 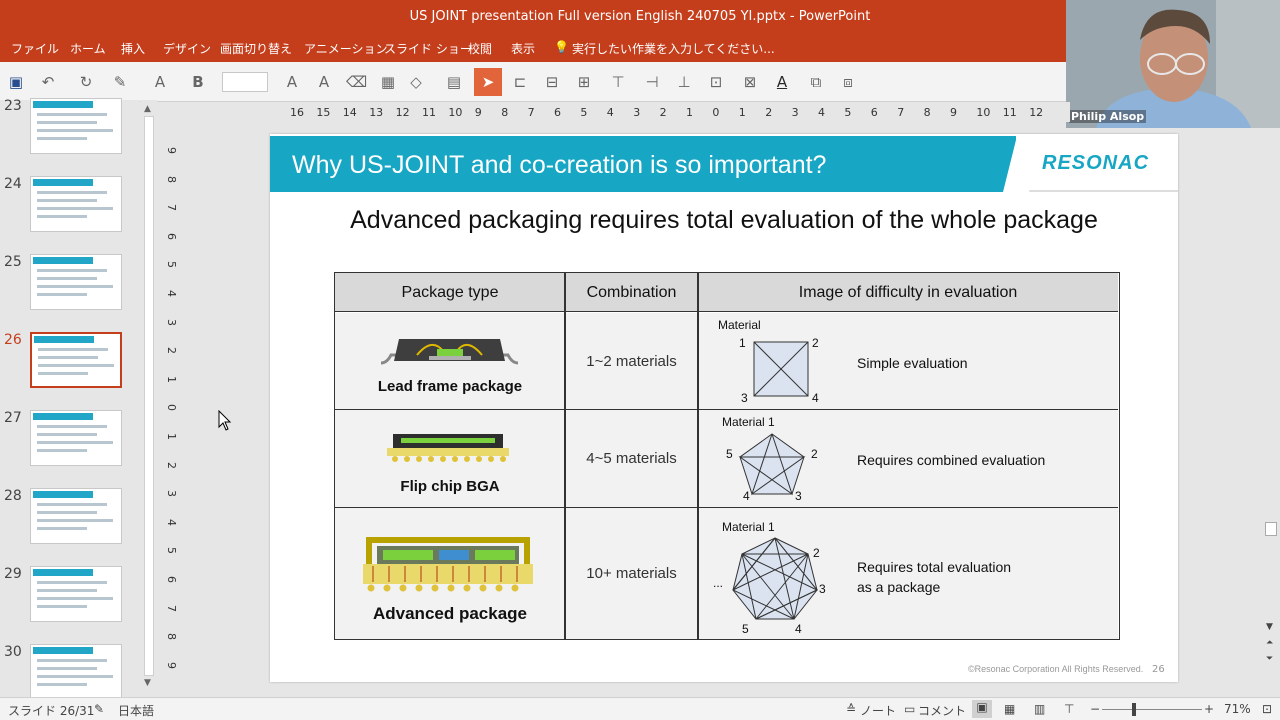 I want to click on table-header-package: Package type, so click(x=450, y=292).